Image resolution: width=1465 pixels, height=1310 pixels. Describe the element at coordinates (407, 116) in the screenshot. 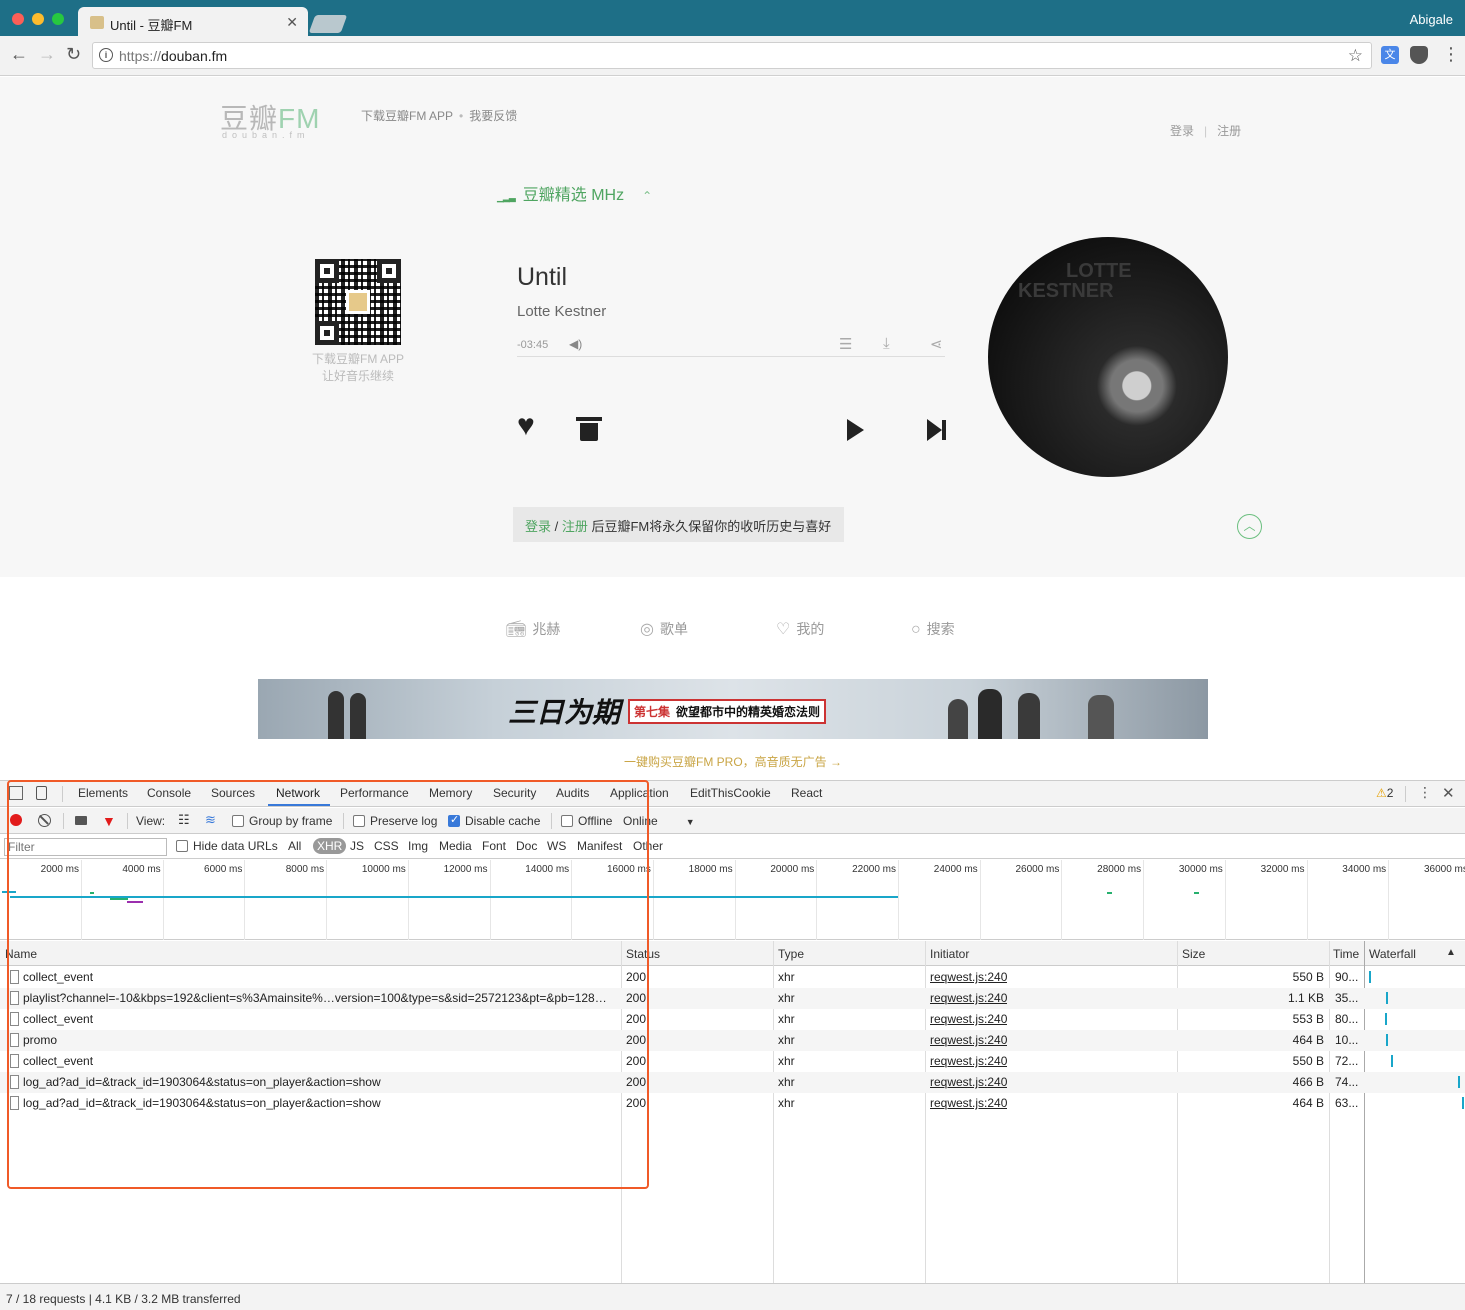

I see `download-app-link: 下载豆瓣FM APP` at that location.